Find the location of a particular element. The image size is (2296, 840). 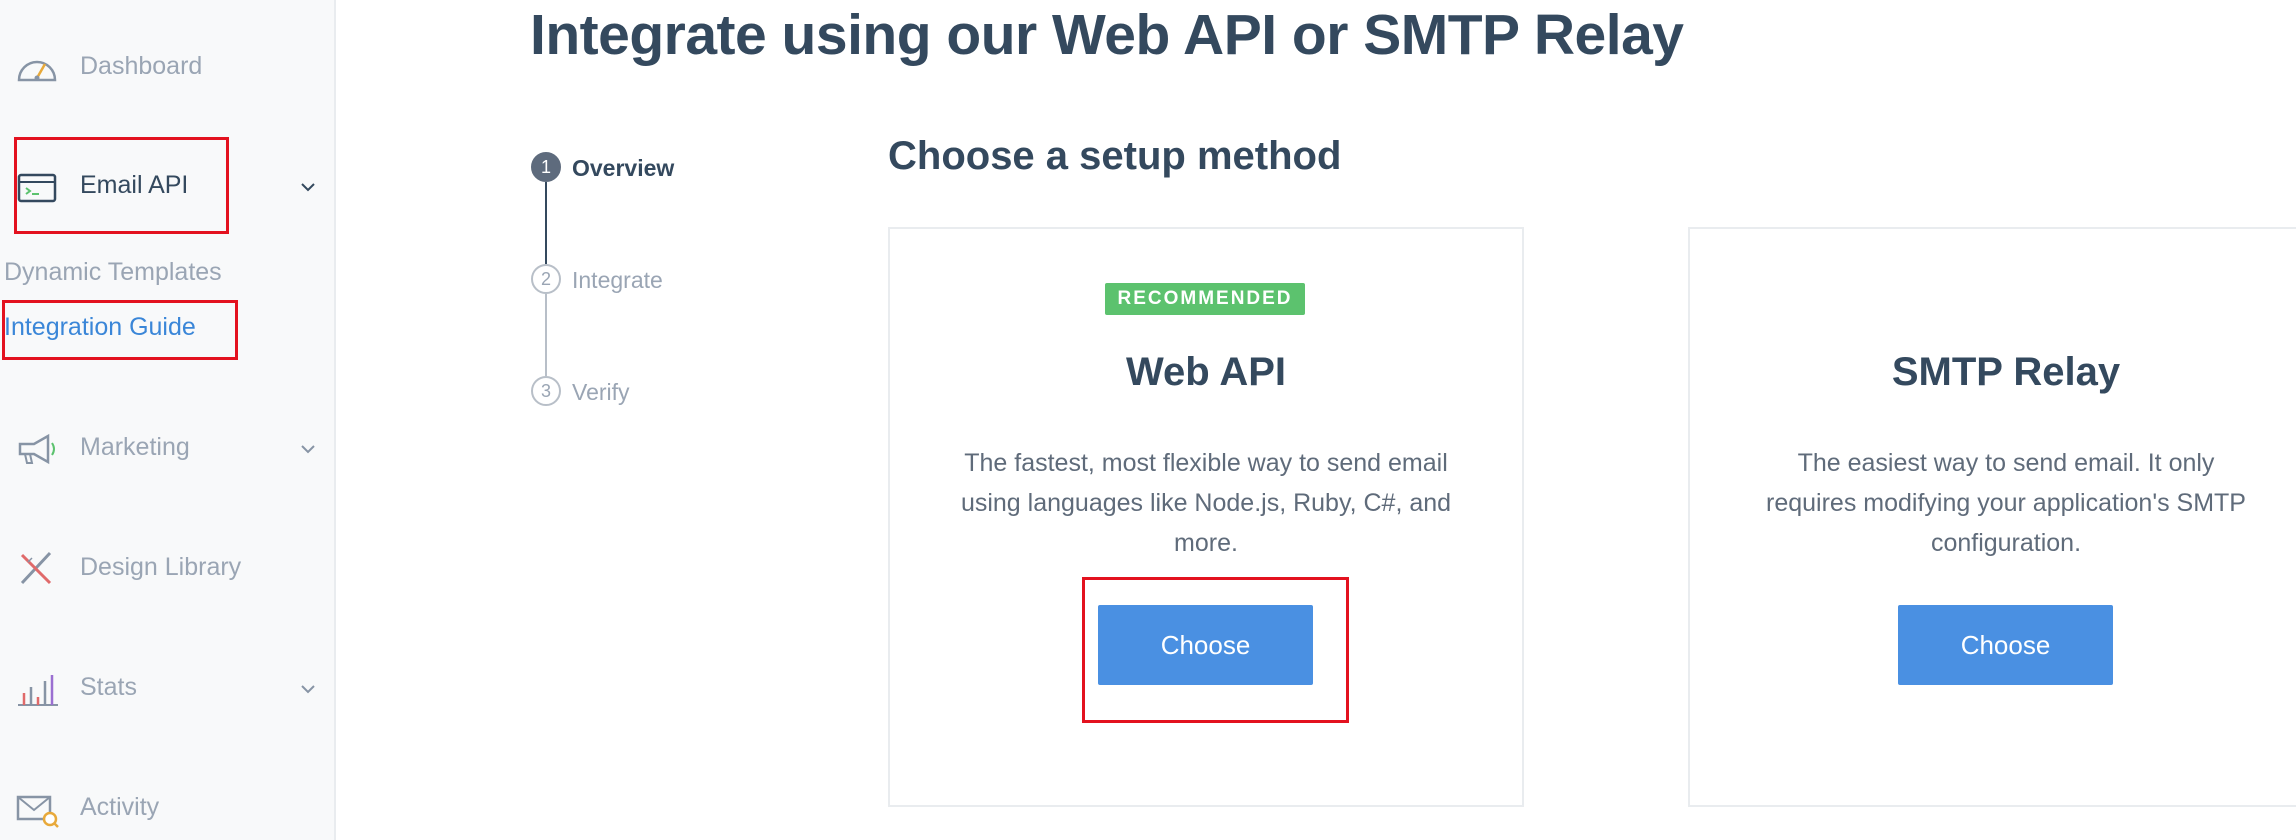

nav-dashboard-label: Dashboard is located at coordinates (141, 66).